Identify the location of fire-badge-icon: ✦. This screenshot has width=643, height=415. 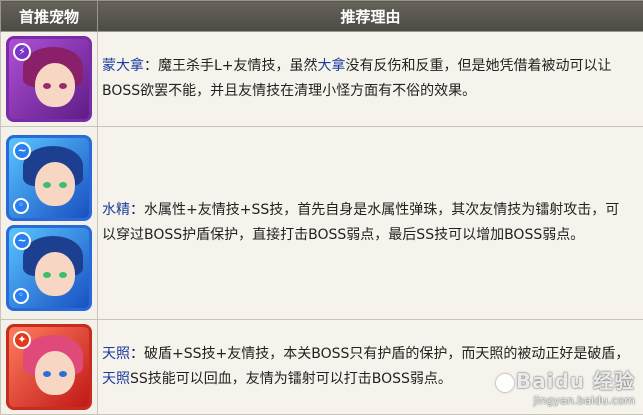
(22, 340).